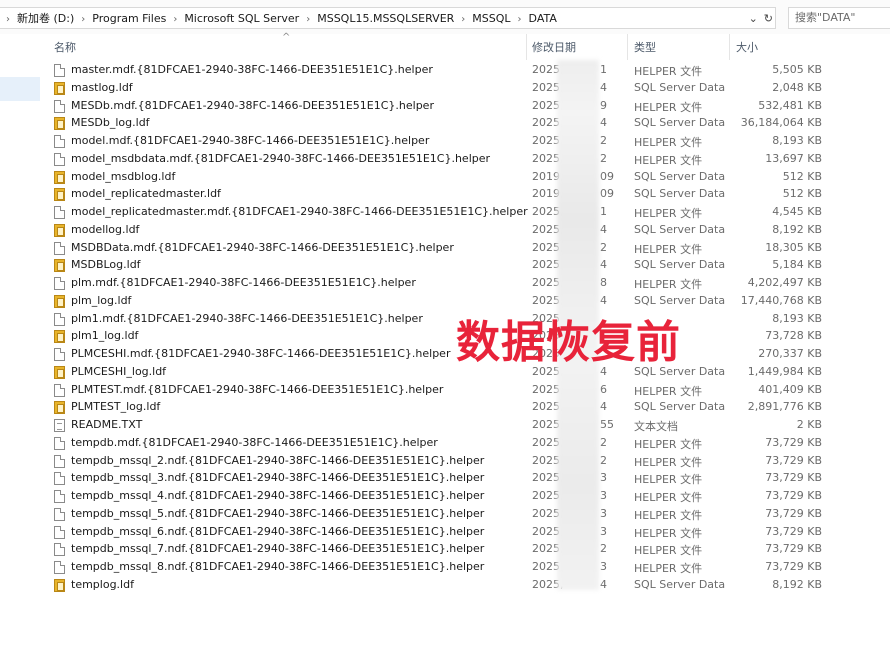 The image size is (890, 648). I want to click on column-date: 修改日期, so click(554, 47).